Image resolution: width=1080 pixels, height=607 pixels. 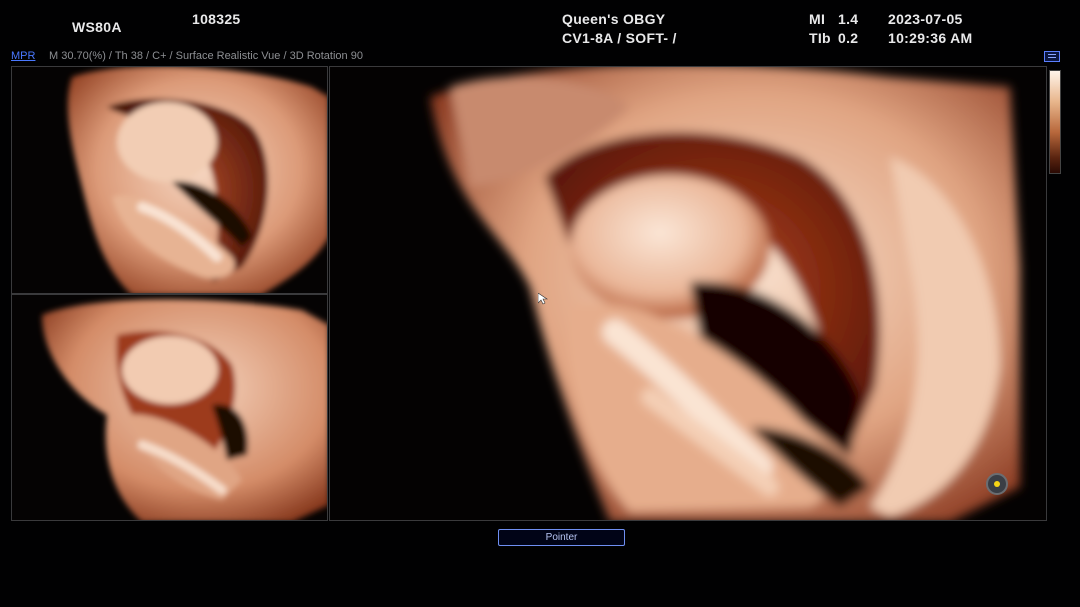 I want to click on tib-value: 0.2, so click(x=848, y=38).